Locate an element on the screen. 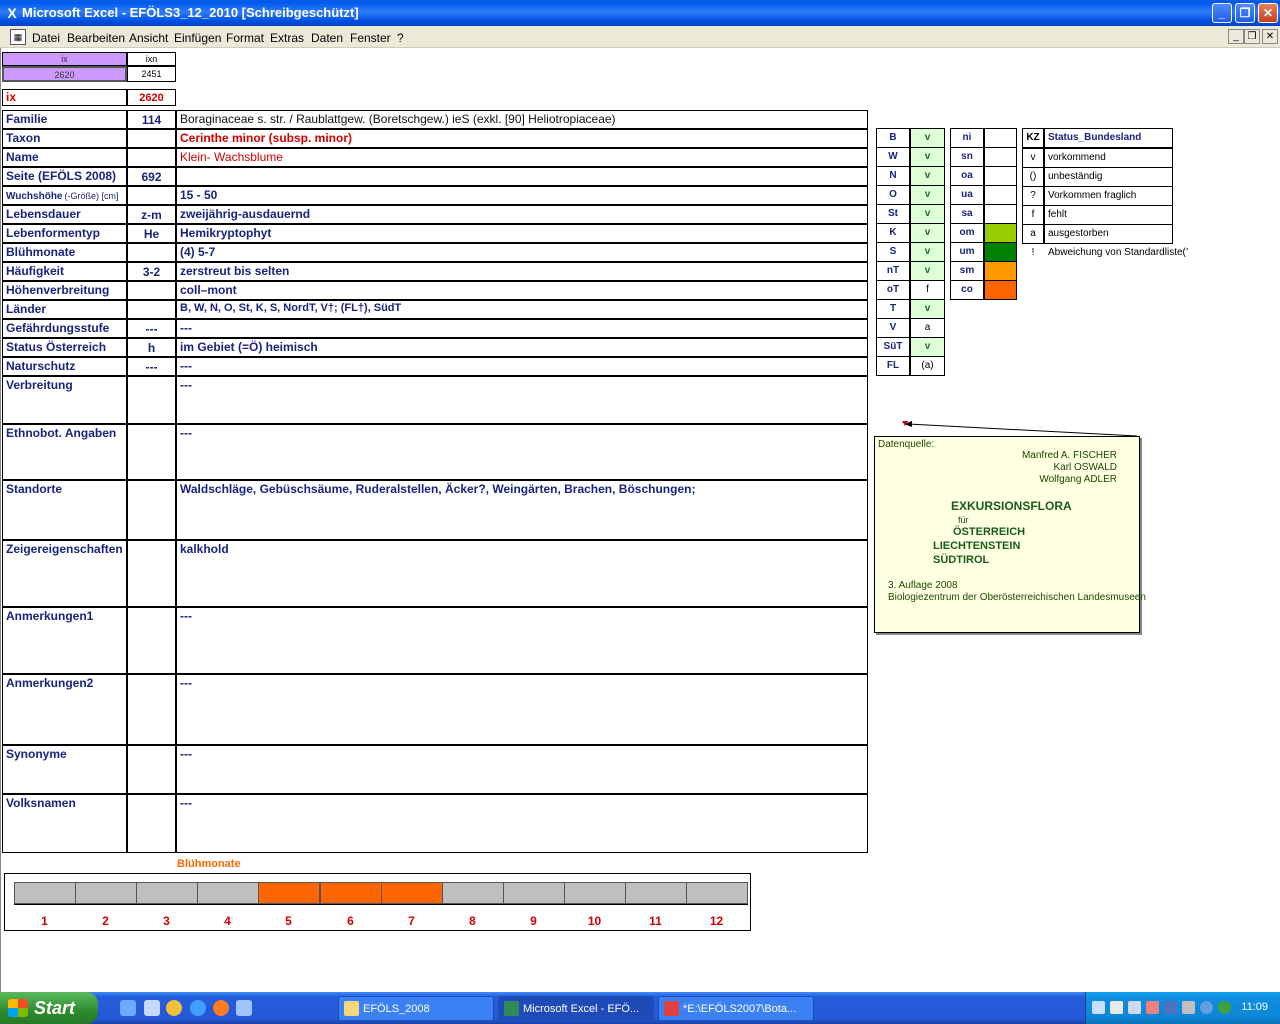  firefox-icon is located at coordinates (221, 1008).